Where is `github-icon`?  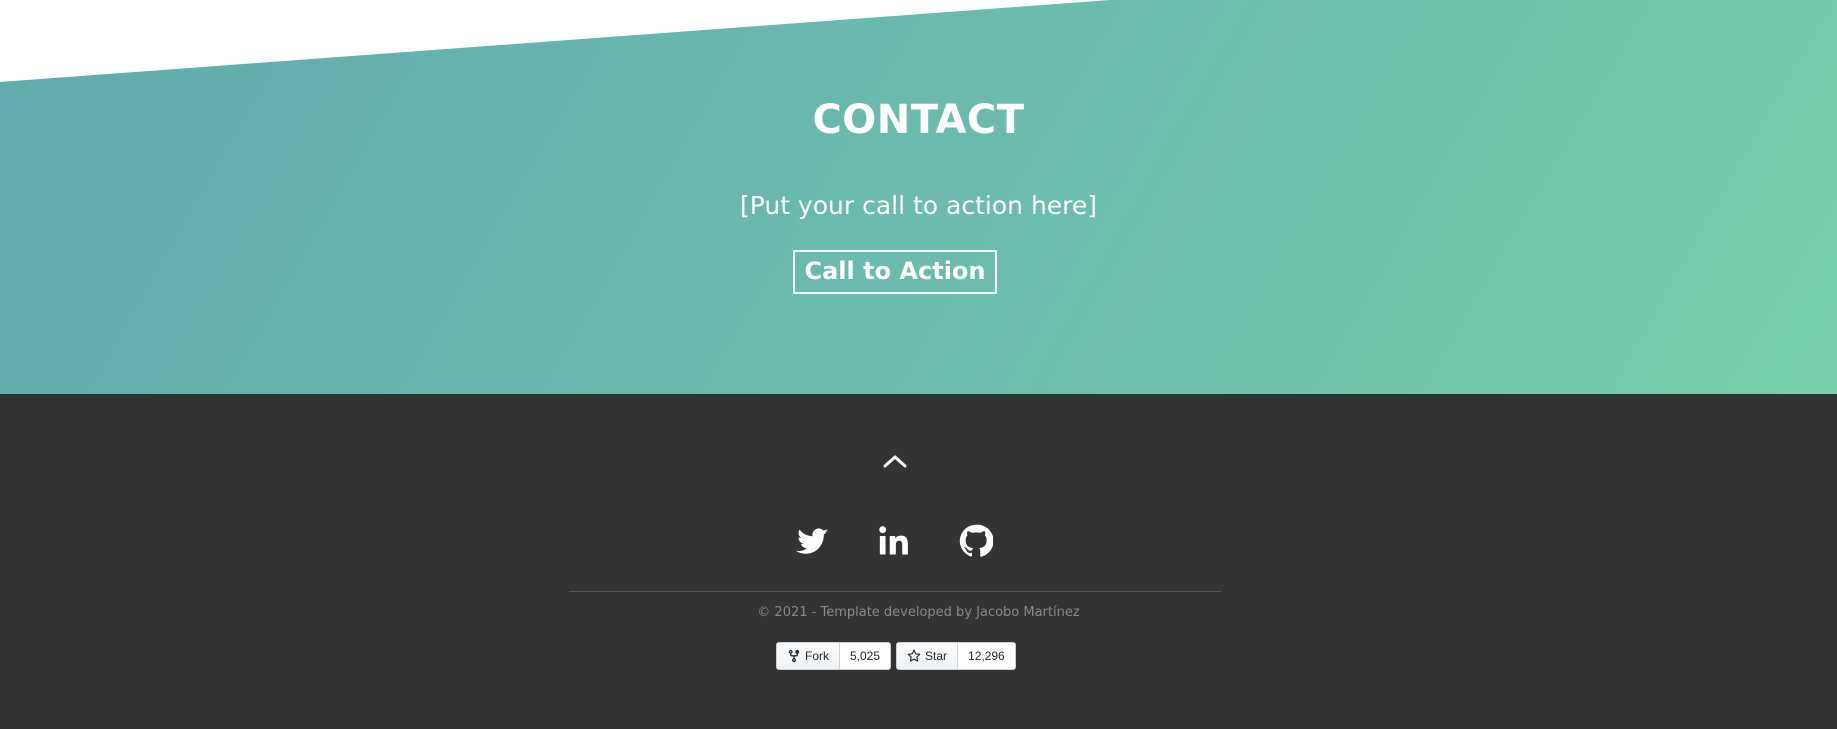 github-icon is located at coordinates (976, 540).